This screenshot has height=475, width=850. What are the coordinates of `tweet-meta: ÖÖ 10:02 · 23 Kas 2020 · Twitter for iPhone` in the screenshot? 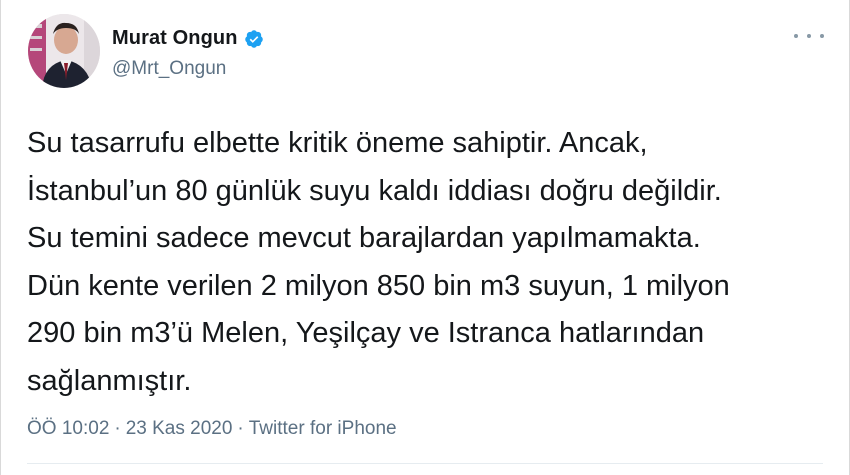 It's located at (212, 429).